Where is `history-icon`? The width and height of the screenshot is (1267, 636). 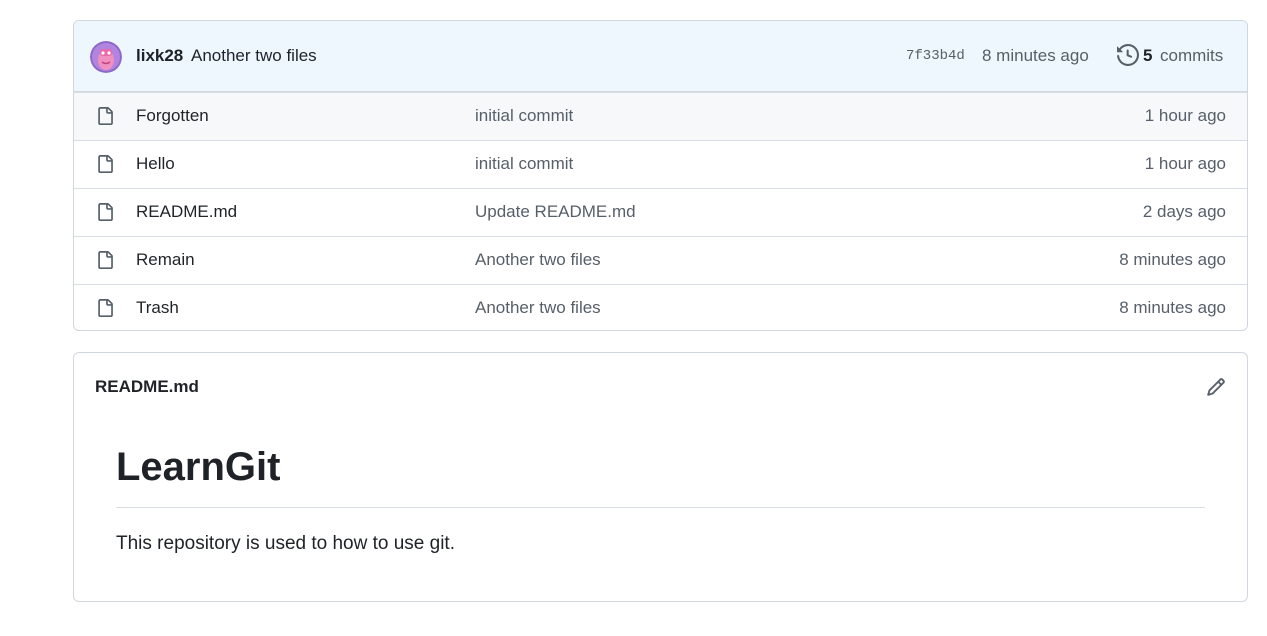 history-icon is located at coordinates (1128, 55).